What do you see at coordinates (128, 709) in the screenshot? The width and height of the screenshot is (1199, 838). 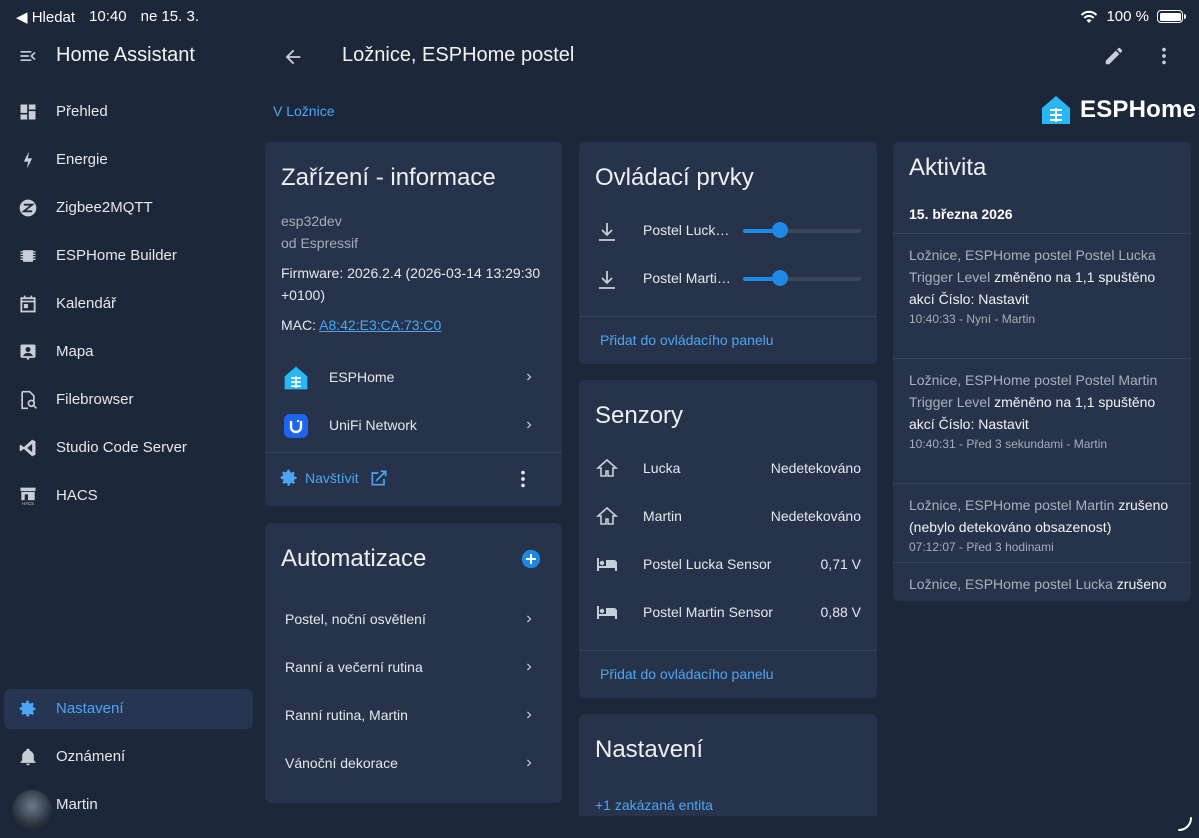 I see `sidebar-item-nastaveni: Nastavení` at bounding box center [128, 709].